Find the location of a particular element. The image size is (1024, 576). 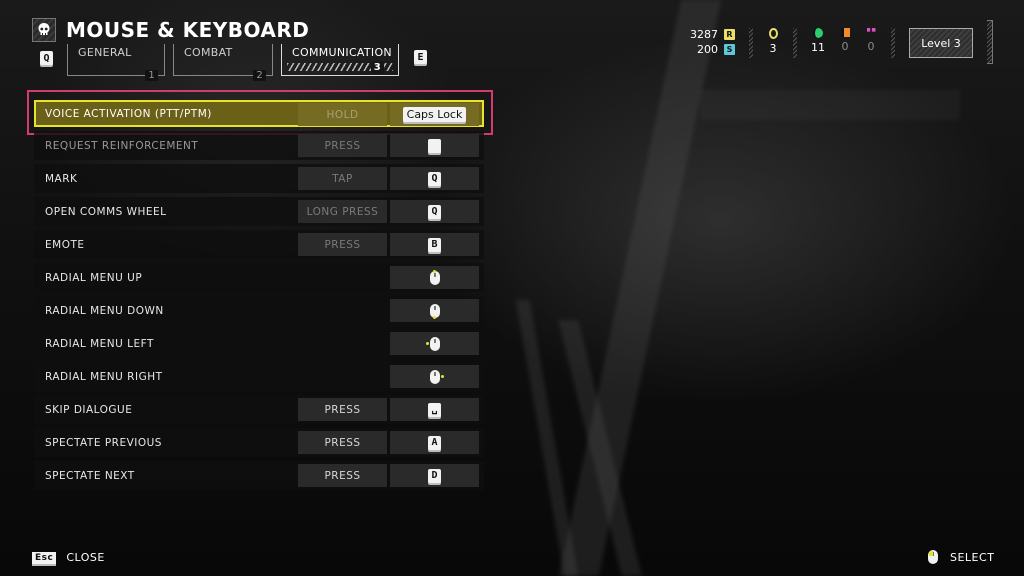

esc-key: Esc is located at coordinates (44, 557).